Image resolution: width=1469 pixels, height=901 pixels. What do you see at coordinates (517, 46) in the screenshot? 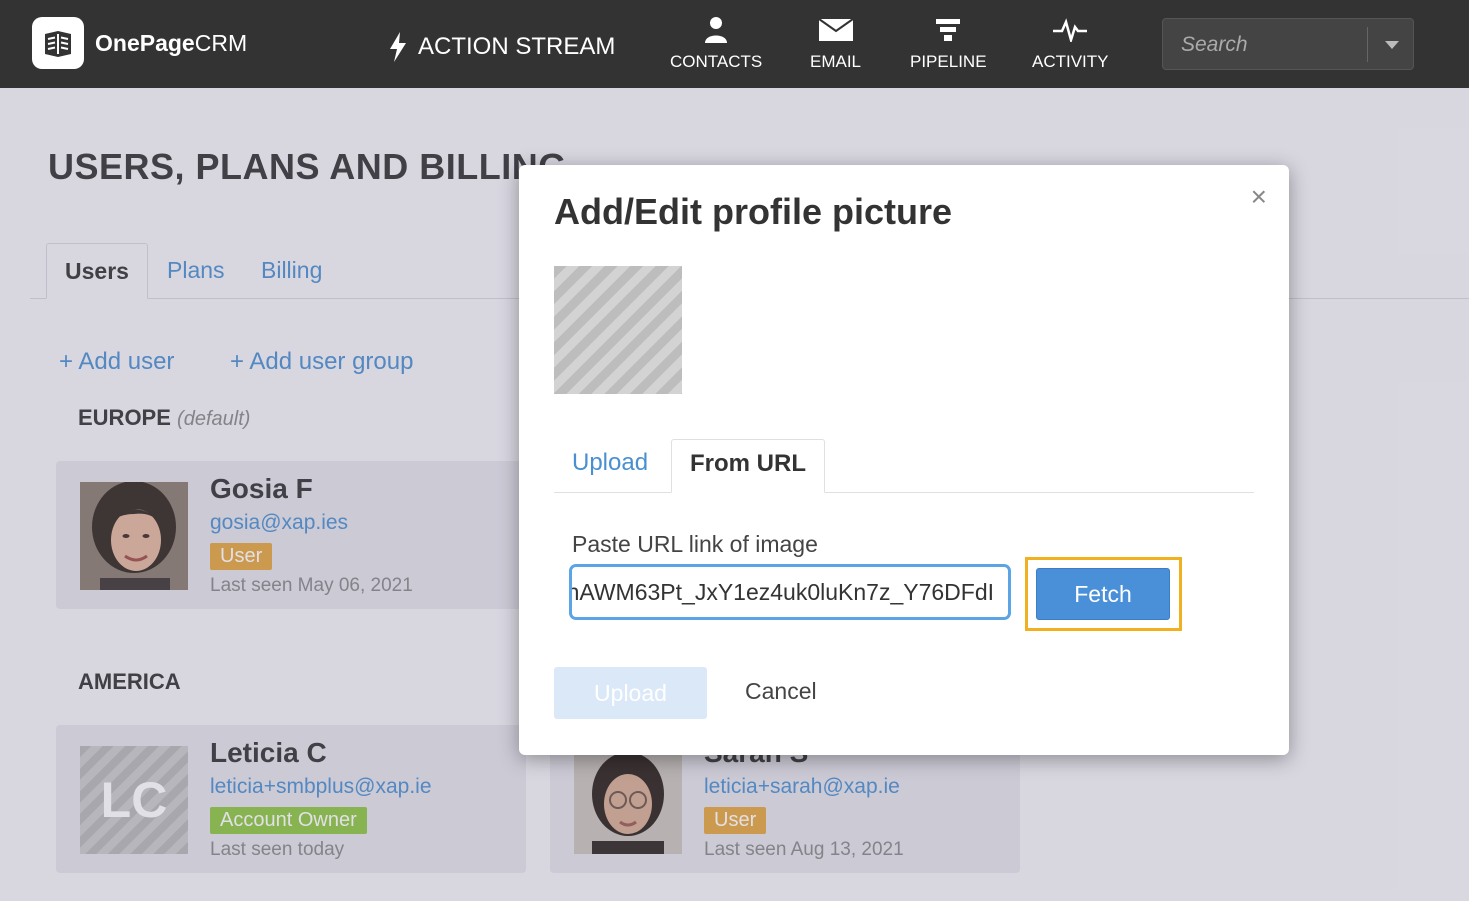
I see `nav-action-stream-label: ACTION STREAM` at bounding box center [517, 46].